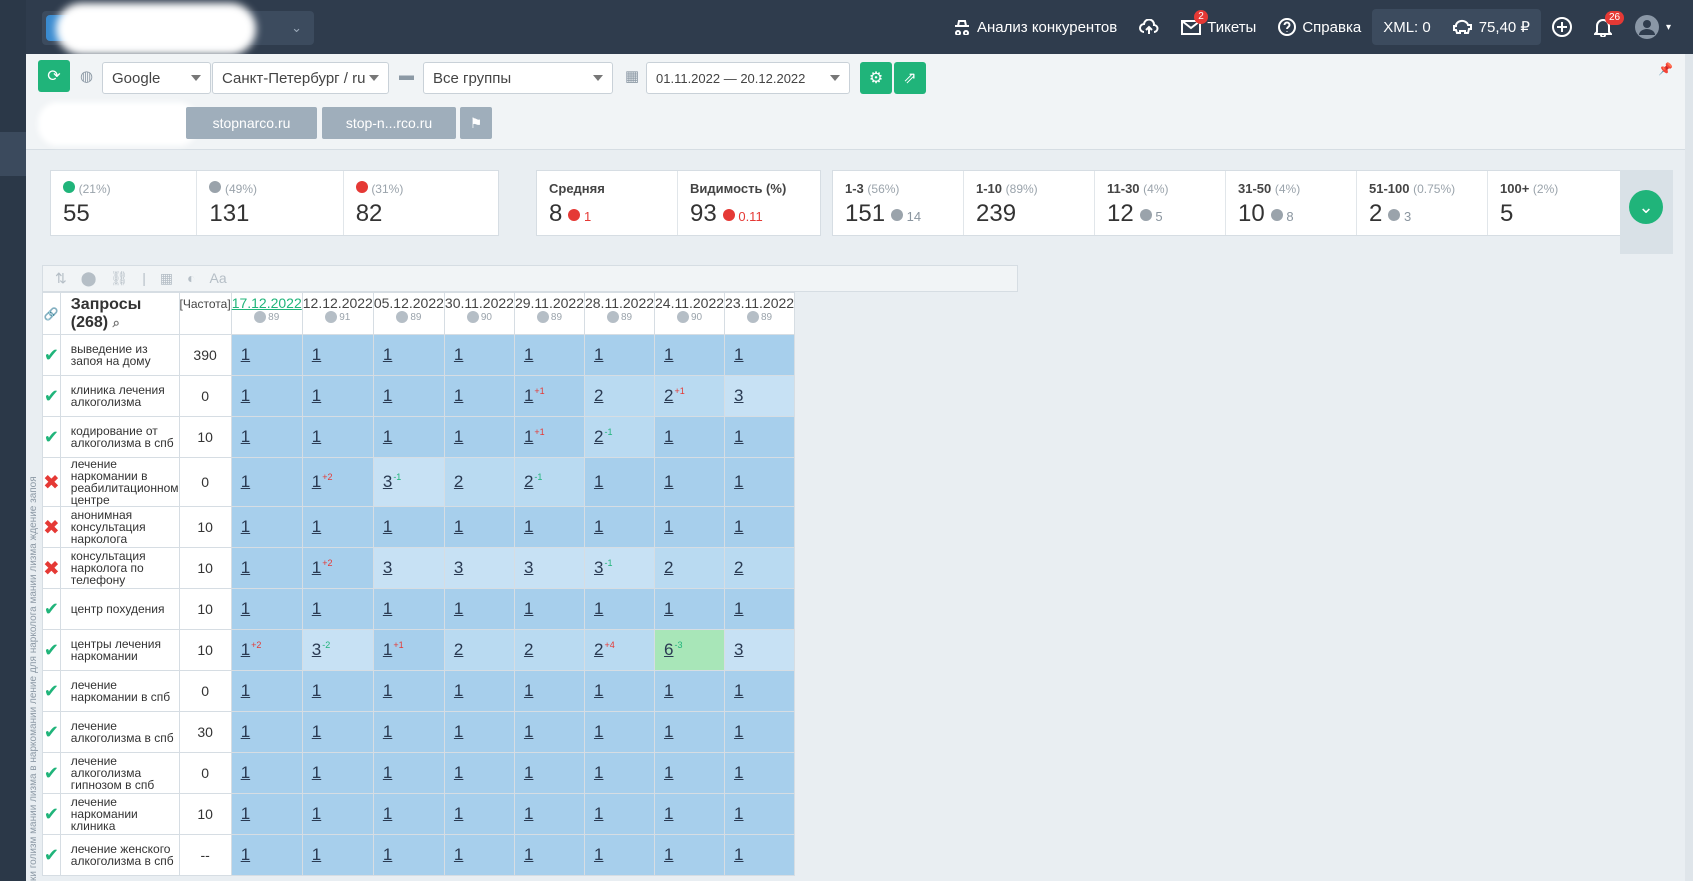 The width and height of the screenshot is (1693, 881). What do you see at coordinates (1291, 203) in the screenshot?
I see `stat-range-31-50: 31-50 (4%) 10 8` at bounding box center [1291, 203].